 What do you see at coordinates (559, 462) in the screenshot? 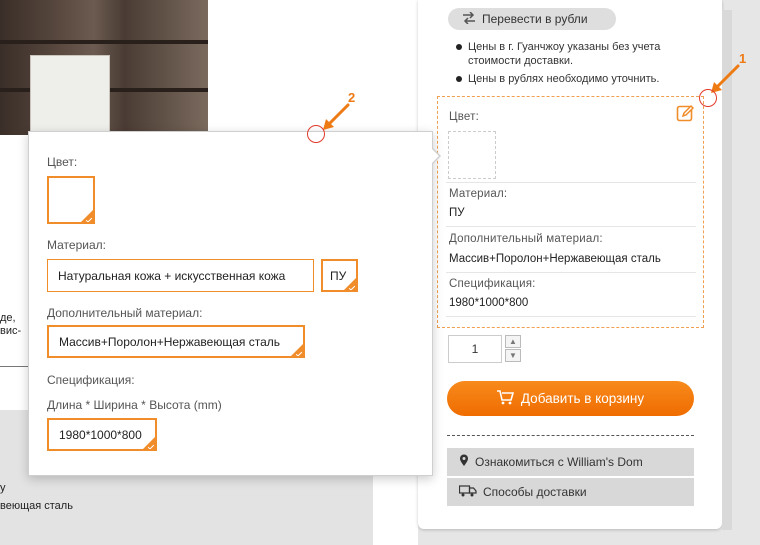
I see `learn-button-label: Ознакомиться с William's Dom` at bounding box center [559, 462].